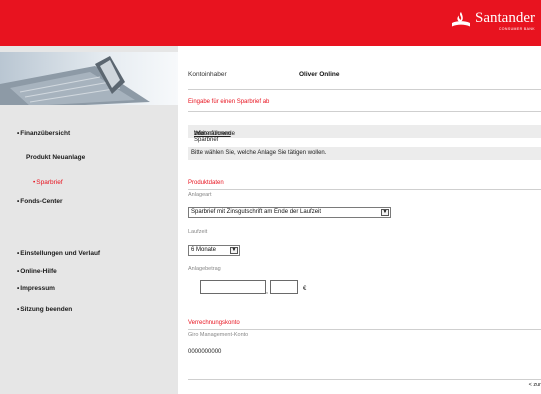  I want to click on laufzeit-value: 6 Monate, so click(204, 250).